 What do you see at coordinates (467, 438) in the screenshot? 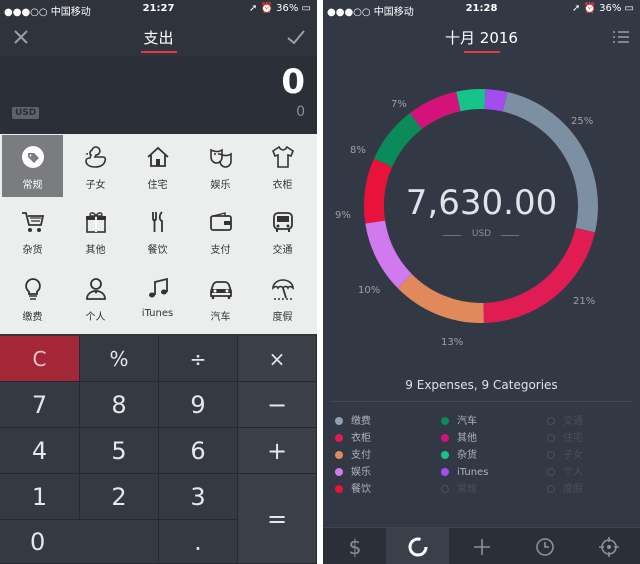
I see `legend-label: 其他` at bounding box center [467, 438].